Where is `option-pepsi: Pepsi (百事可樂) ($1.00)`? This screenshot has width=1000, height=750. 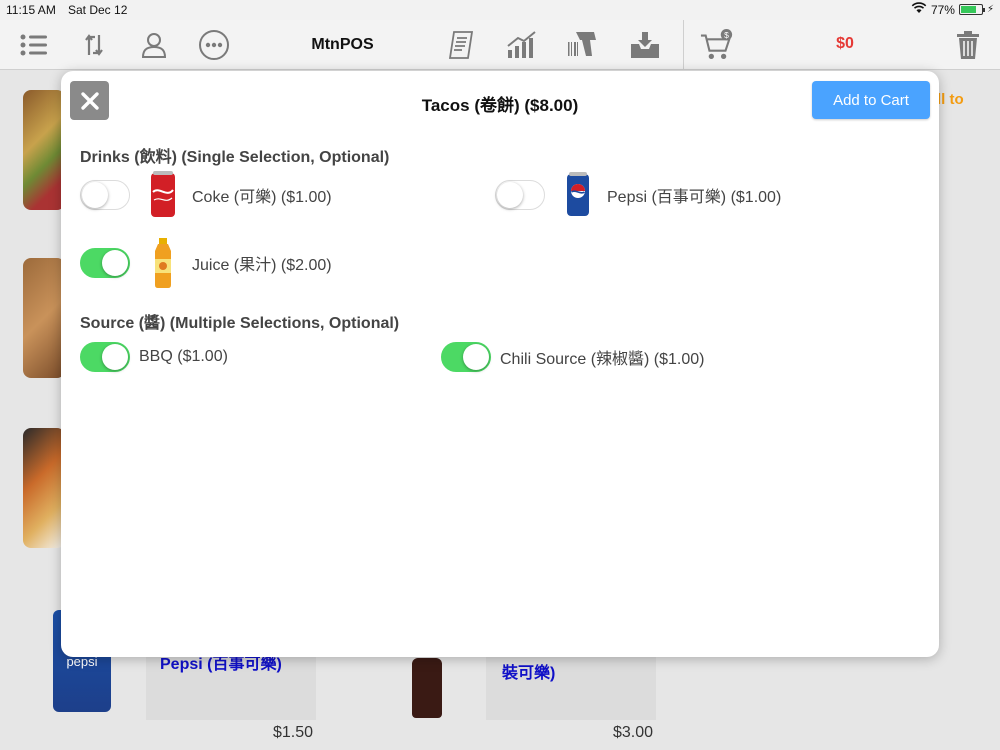
option-pepsi: Pepsi (百事可樂) ($1.00) is located at coordinates (638, 195).